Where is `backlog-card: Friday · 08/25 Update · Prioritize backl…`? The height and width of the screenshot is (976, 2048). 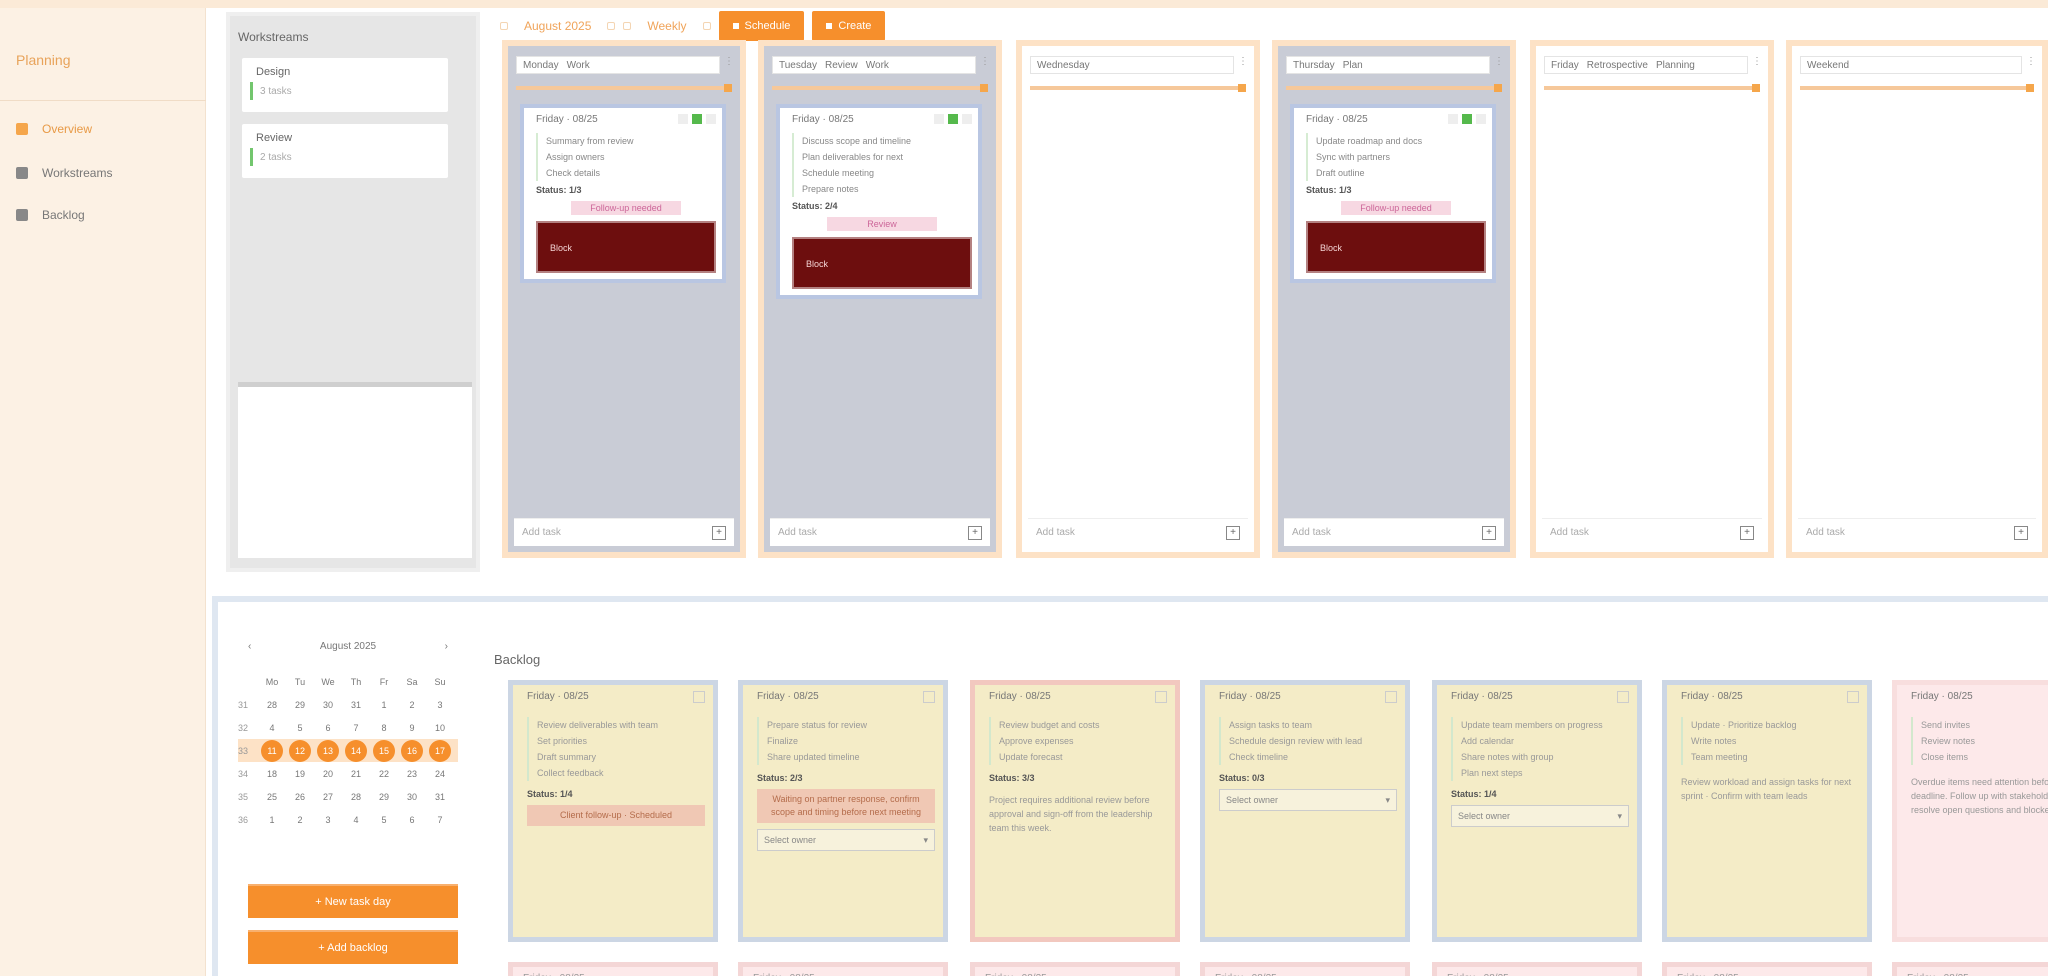 backlog-card: Friday · 08/25 Update · Prioritize backl… is located at coordinates (1767, 811).